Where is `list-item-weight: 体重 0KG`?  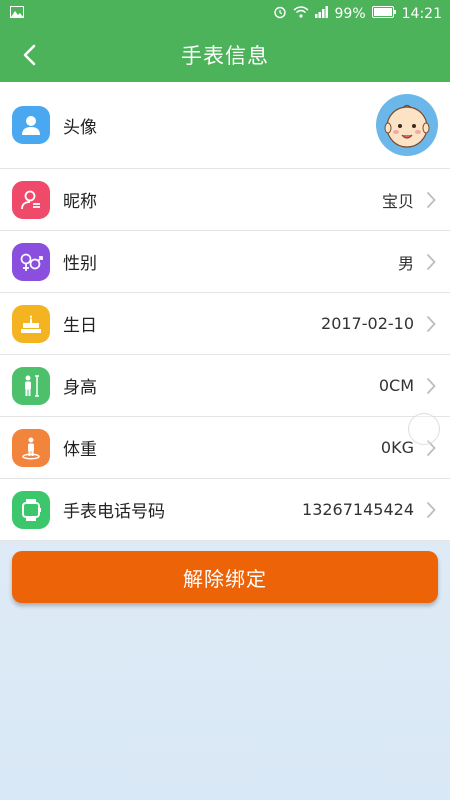 list-item-weight: 体重 0KG is located at coordinates (225, 448).